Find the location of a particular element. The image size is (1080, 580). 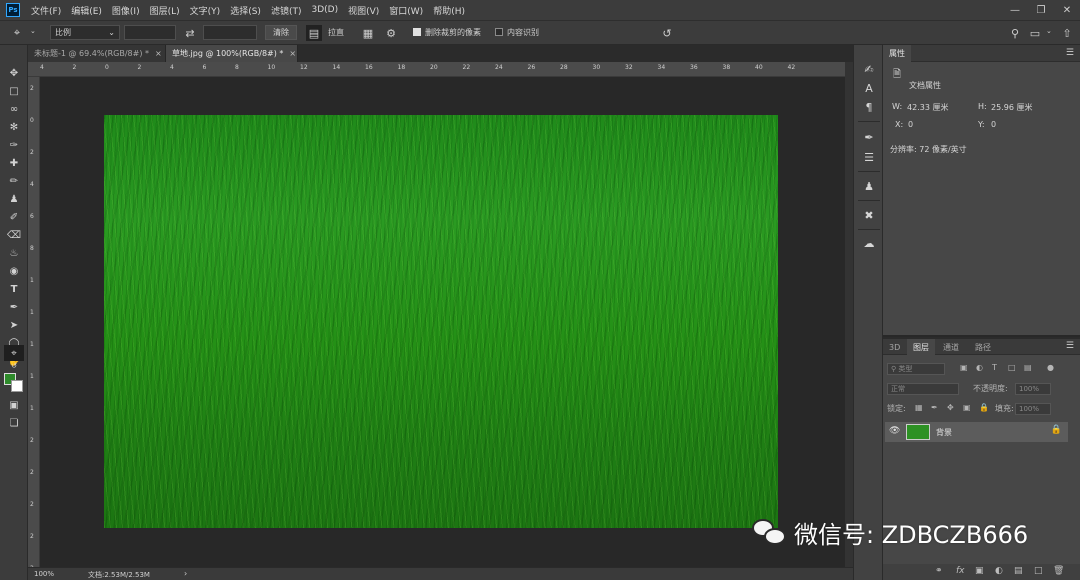

new-layer-icon: □ is located at coordinates (1038, 571).